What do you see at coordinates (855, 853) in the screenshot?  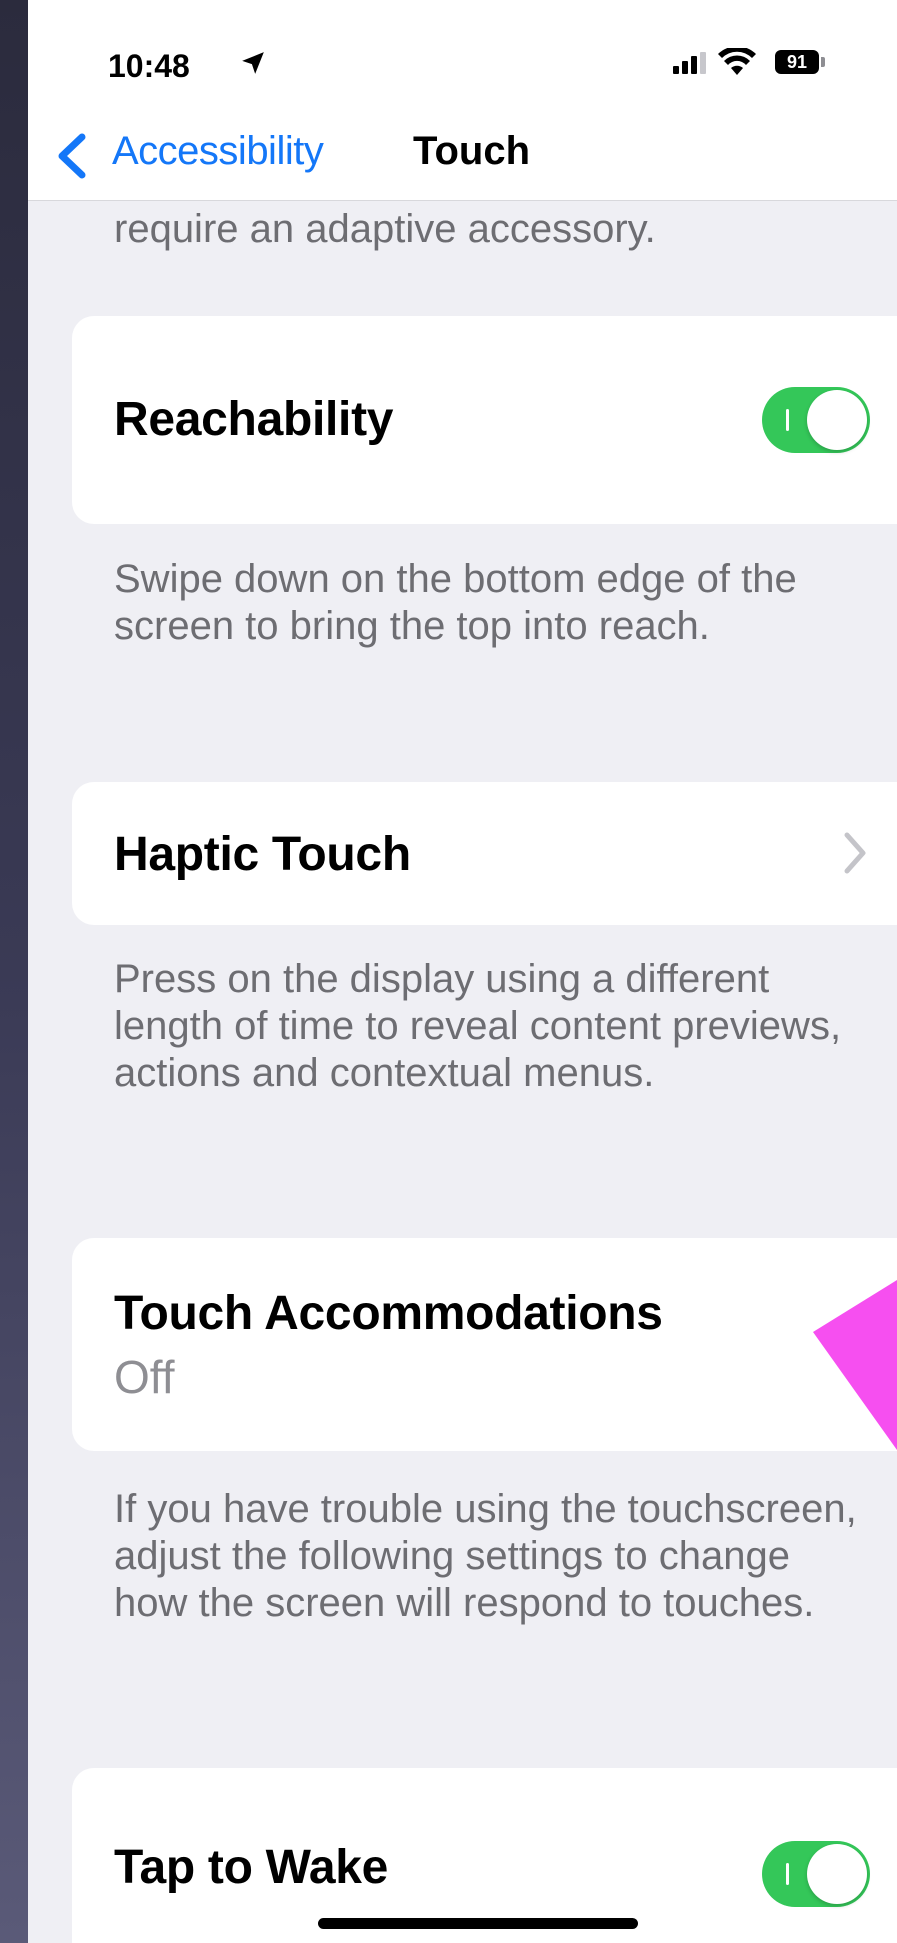 I see `chevron-right-icon` at bounding box center [855, 853].